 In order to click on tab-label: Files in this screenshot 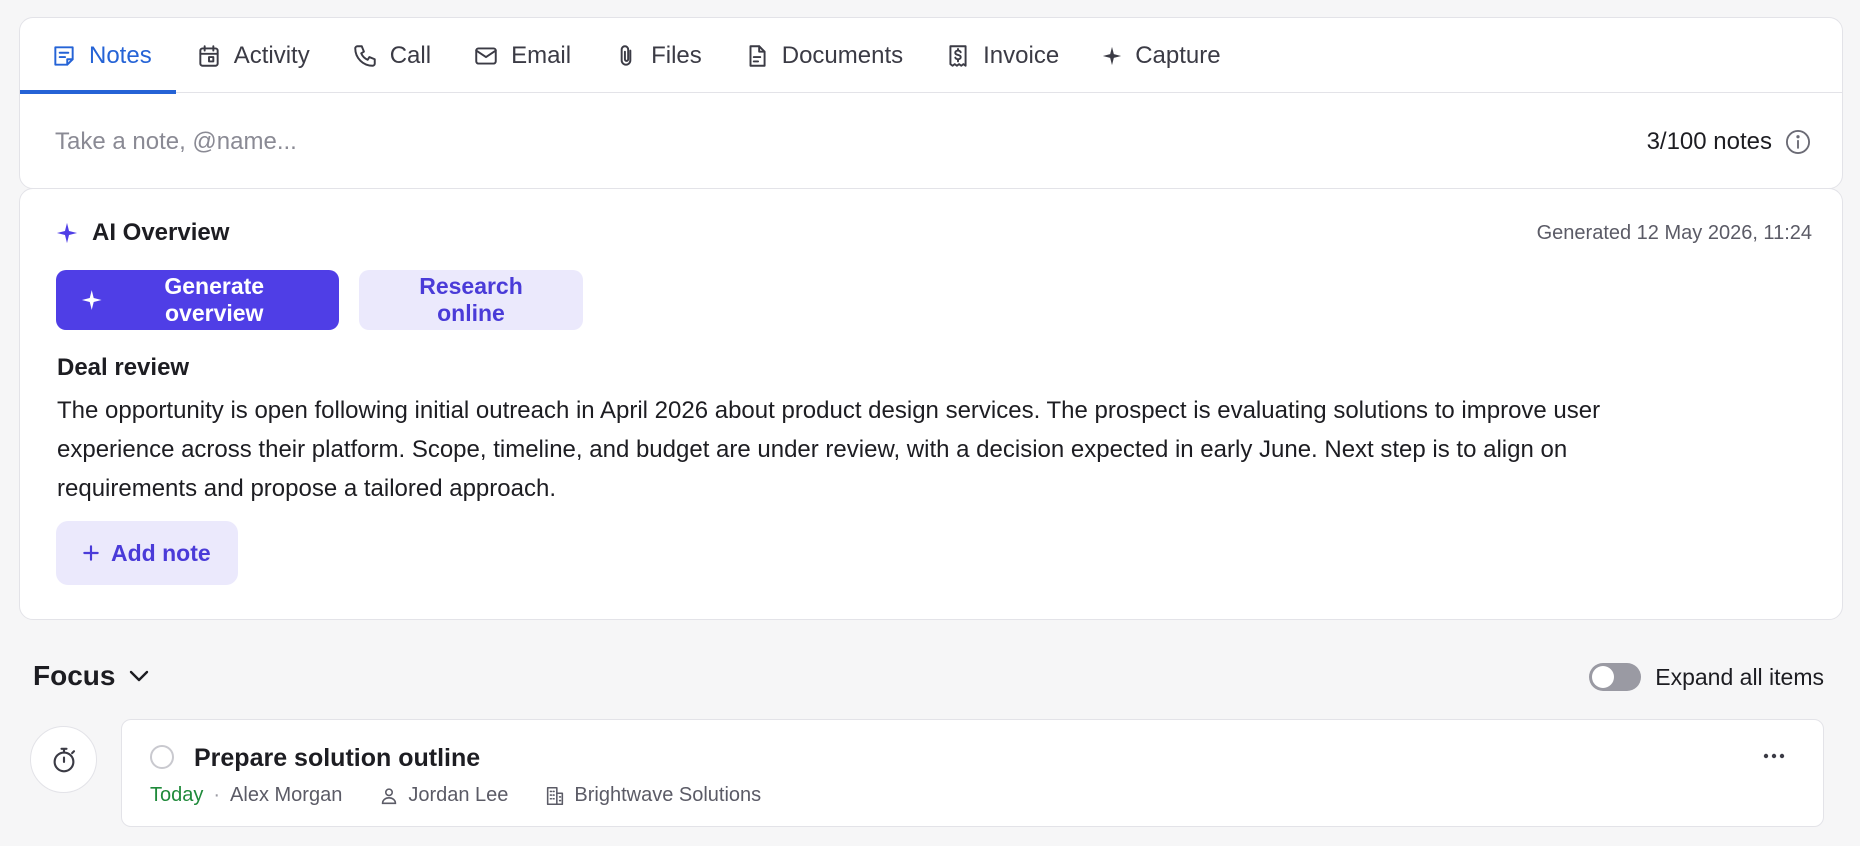, I will do `click(676, 55)`.